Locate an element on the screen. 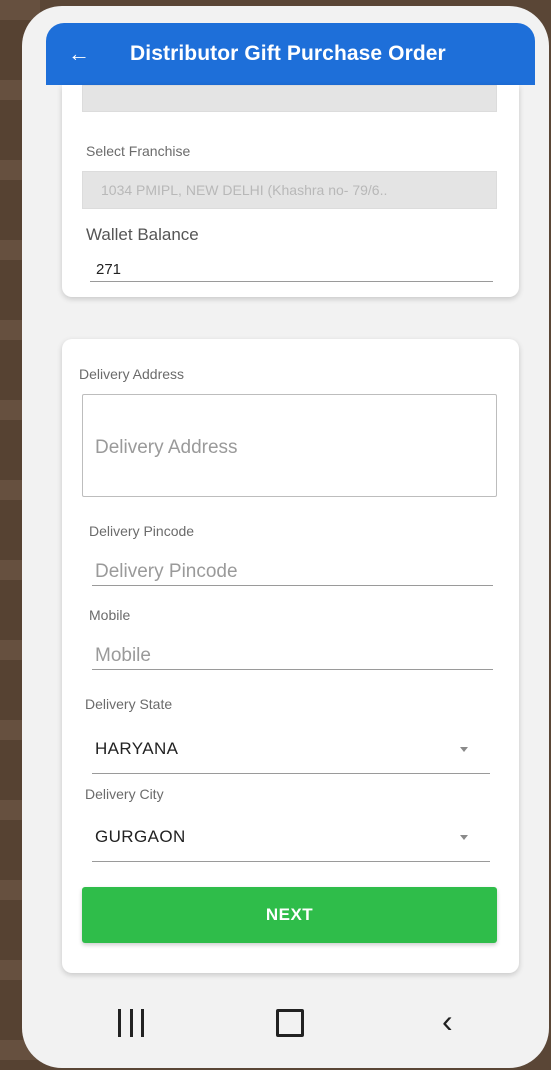  delivery-state-select: HARYANA is located at coordinates (291, 750).